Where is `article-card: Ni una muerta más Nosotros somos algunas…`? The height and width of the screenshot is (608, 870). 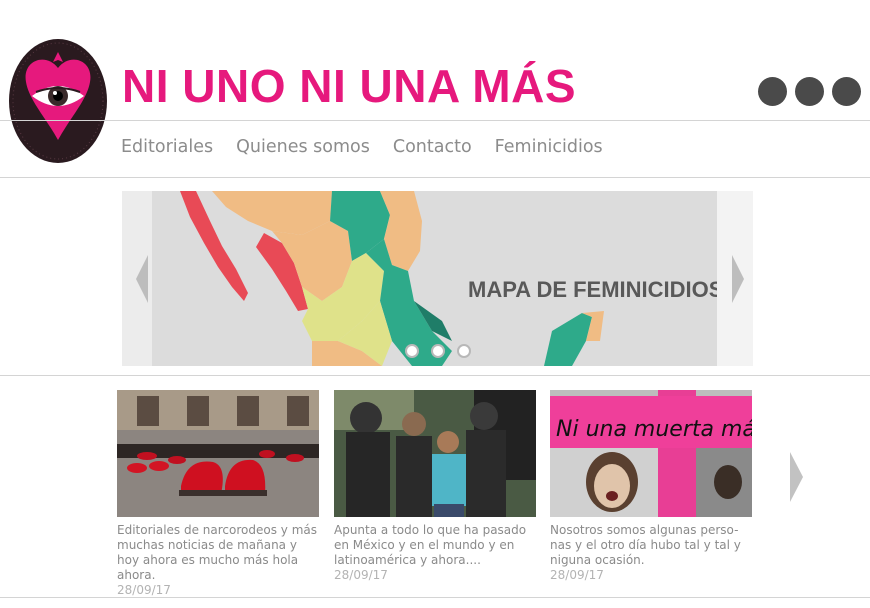 article-card: Ni una muerta más Nosotros somos algunas… is located at coordinates (651, 486).